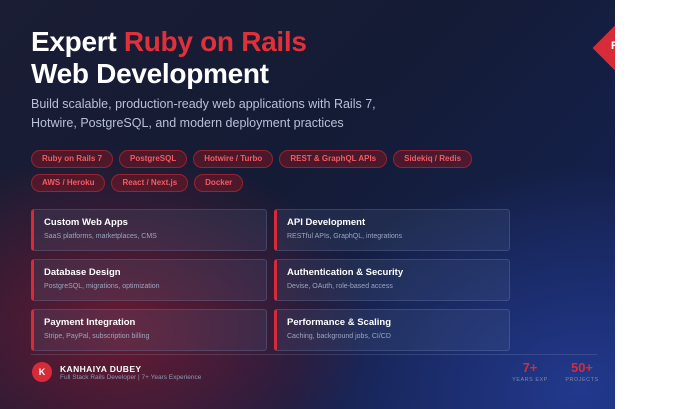 The height and width of the screenshot is (409, 680). I want to click on title-accent: Ruby on Rails, so click(215, 41).